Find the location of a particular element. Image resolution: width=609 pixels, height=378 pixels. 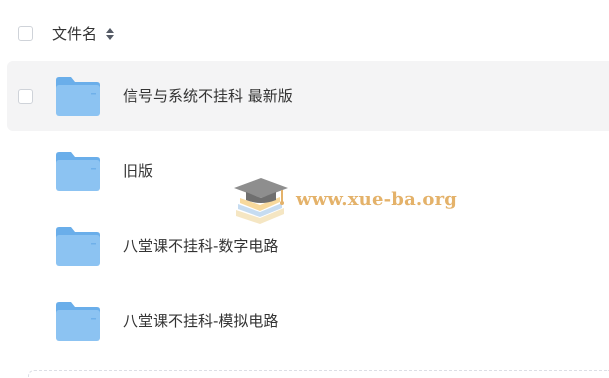

watermark-text: www.xue-ba.org is located at coordinates (377, 199).